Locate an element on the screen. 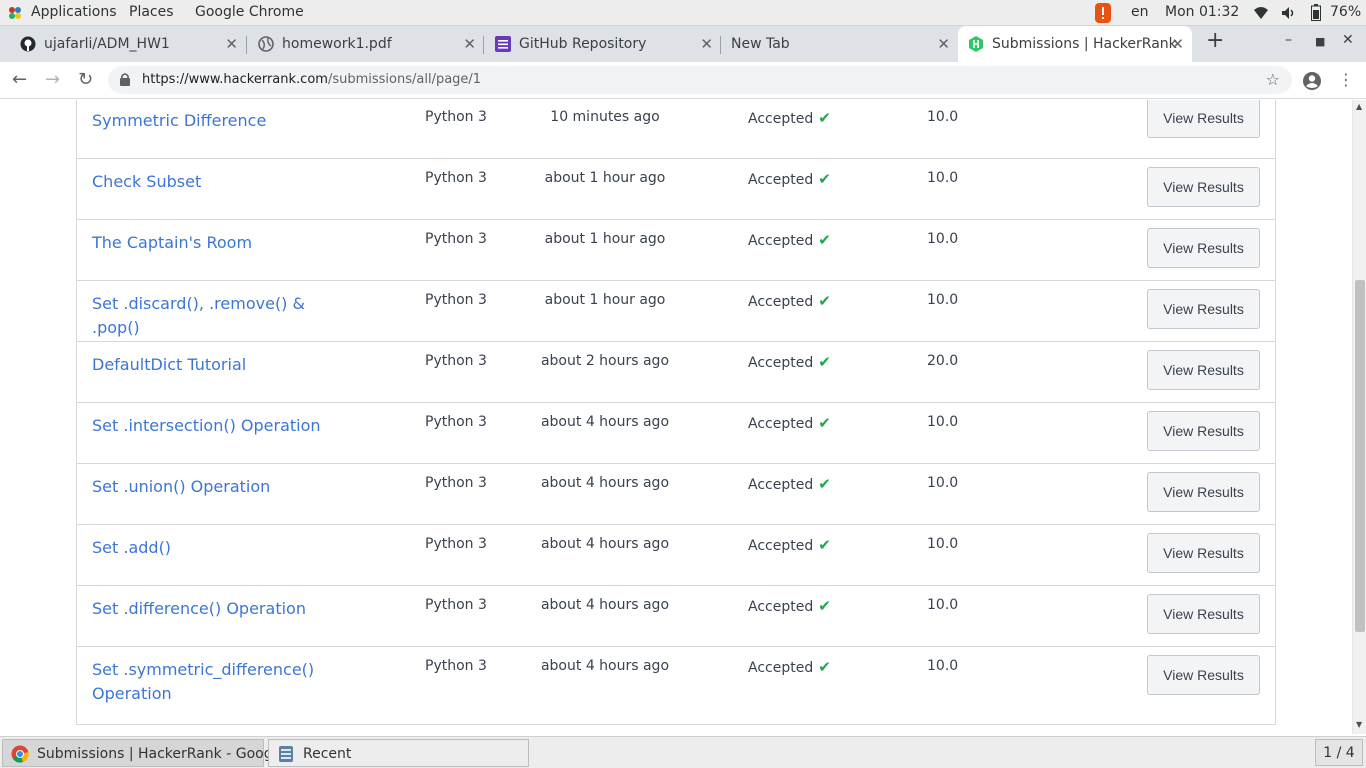 The image size is (1366, 768). challenge-link: Set .symmetric_difference() Operation is located at coordinates (217, 682).